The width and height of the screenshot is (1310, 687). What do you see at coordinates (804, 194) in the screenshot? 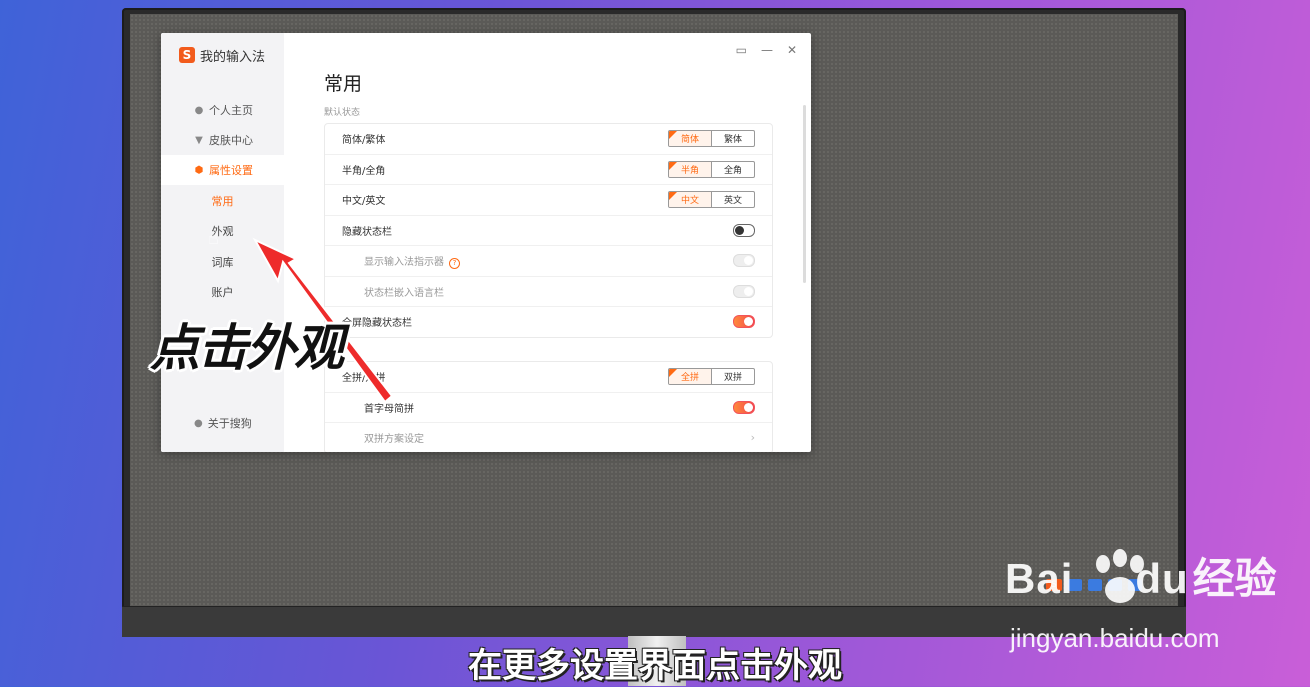
I see `scrollbar` at bounding box center [804, 194].